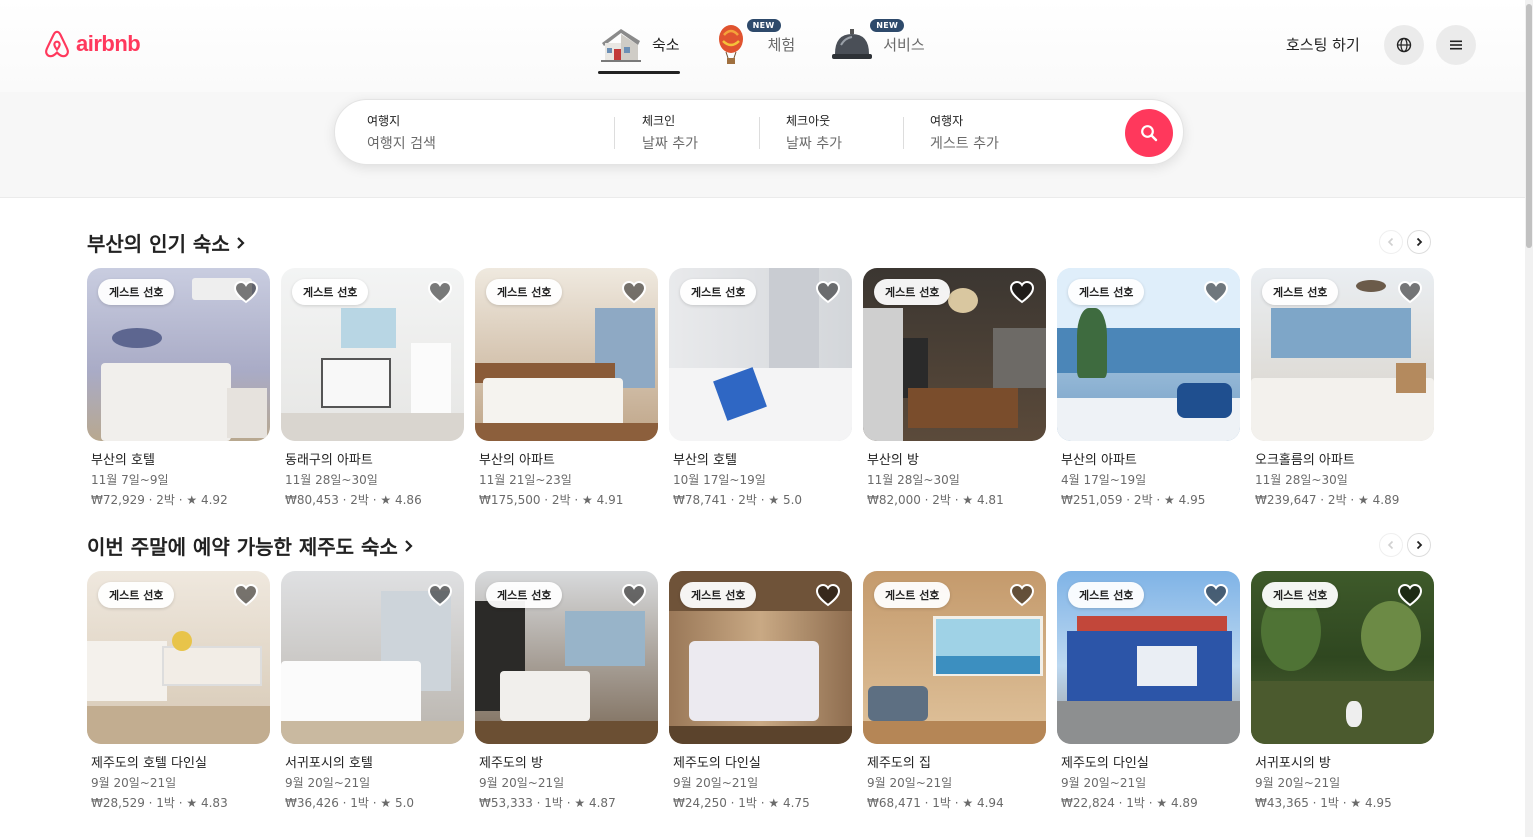 This screenshot has height=837, width=1533. Describe the element at coordinates (887, 25) in the screenshot. I see `new-badge: NEW` at that location.